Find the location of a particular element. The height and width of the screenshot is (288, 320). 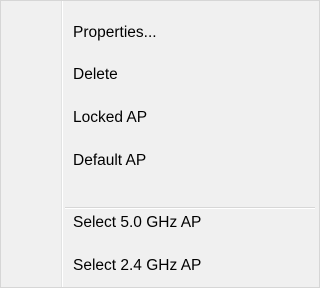

menu-item-label: Locked AP is located at coordinates (110, 117).